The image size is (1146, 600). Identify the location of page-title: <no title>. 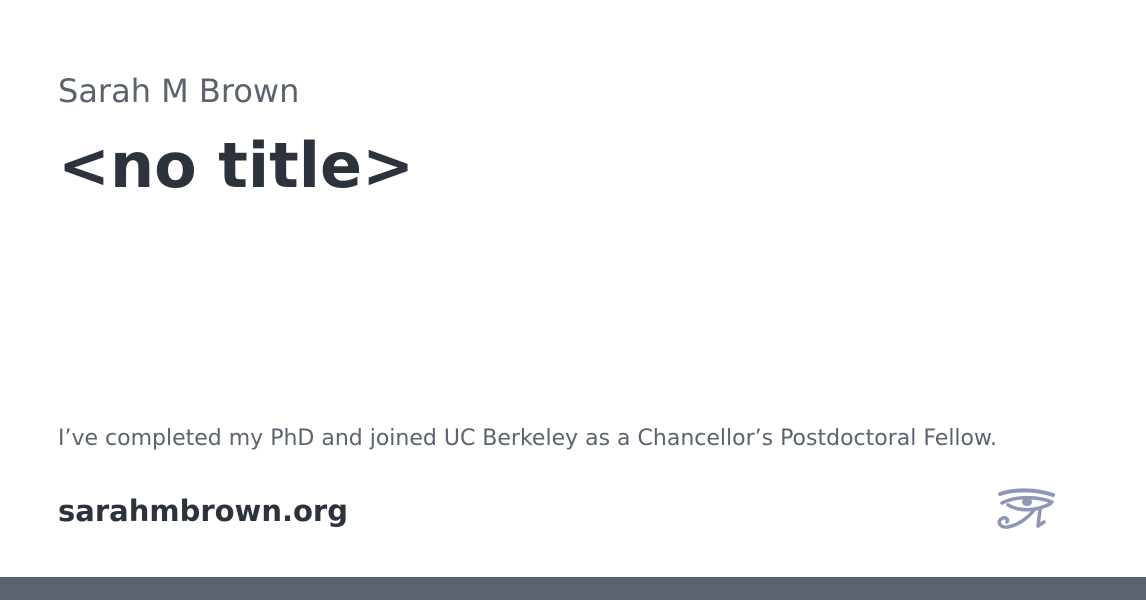
(236, 165).